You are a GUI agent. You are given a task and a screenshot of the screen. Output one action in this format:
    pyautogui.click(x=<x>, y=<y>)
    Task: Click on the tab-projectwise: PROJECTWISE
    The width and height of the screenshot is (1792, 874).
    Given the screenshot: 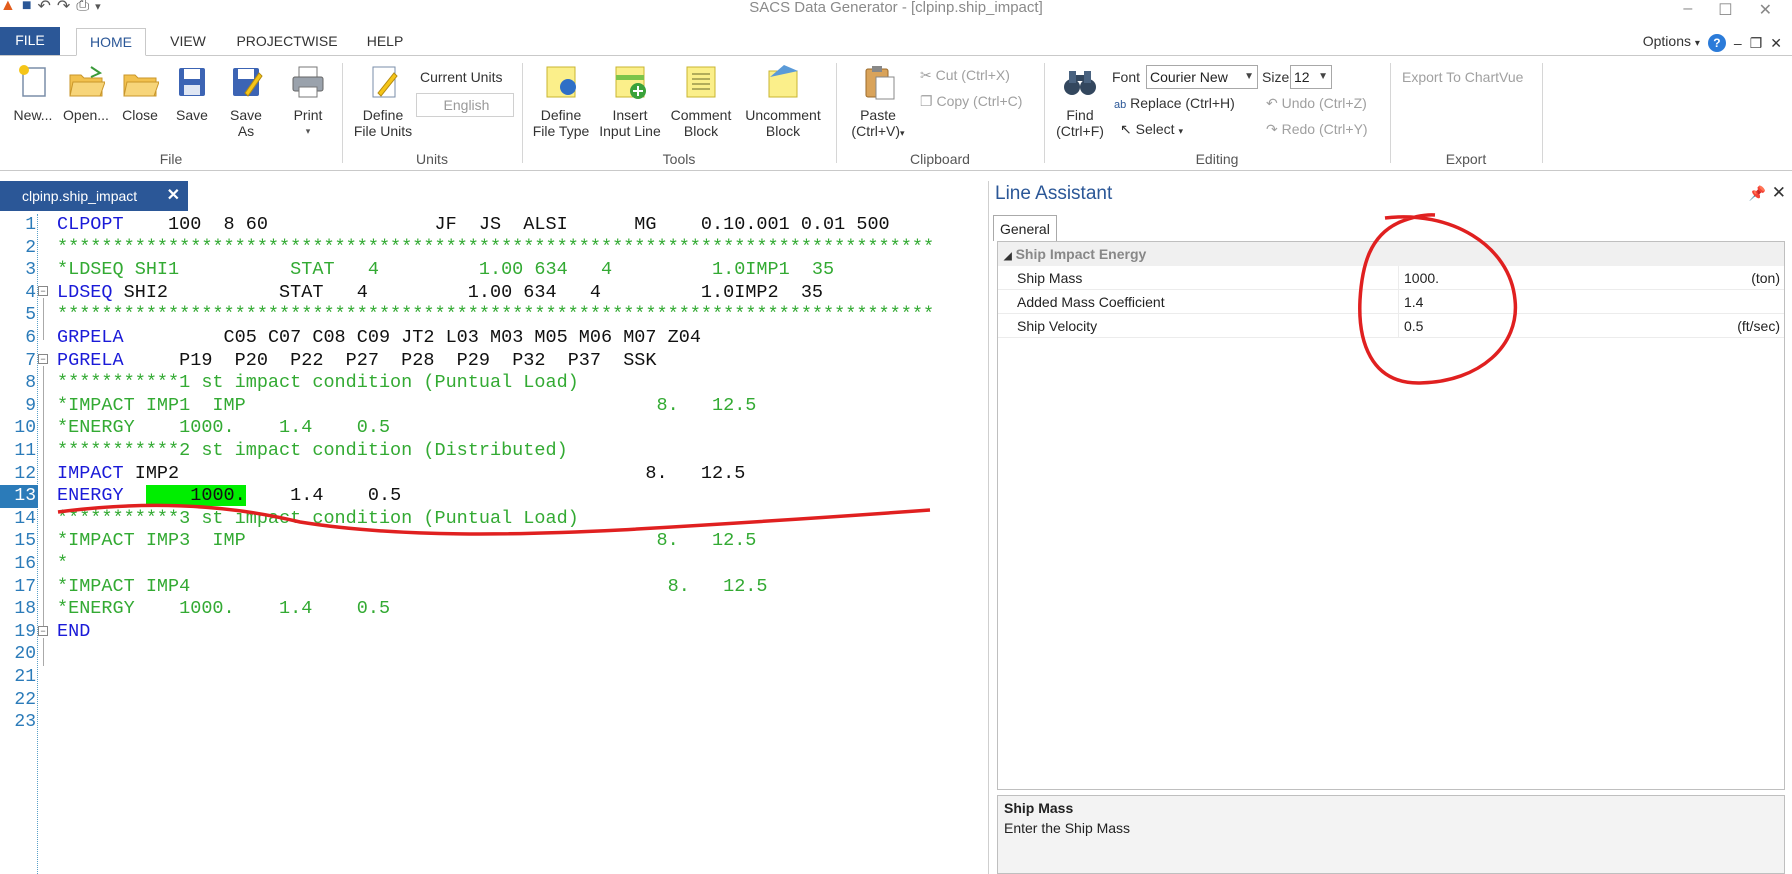 What is the action you would take?
    pyautogui.click(x=287, y=42)
    